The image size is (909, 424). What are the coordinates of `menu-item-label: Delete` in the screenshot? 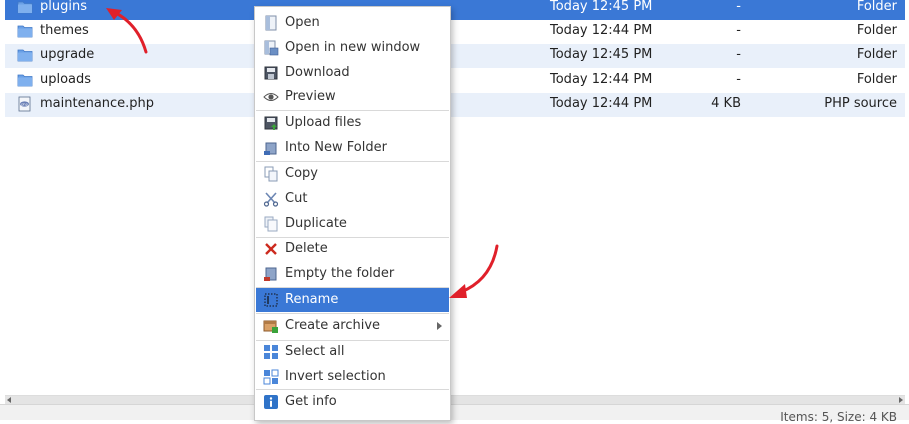 It's located at (306, 248).